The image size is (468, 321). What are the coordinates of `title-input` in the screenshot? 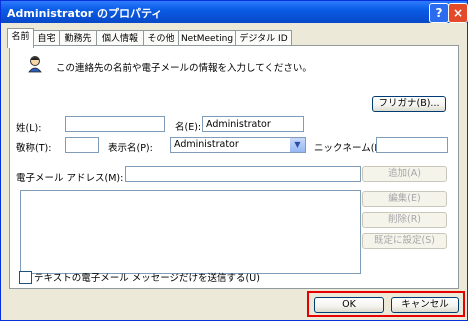 It's located at (82, 145).